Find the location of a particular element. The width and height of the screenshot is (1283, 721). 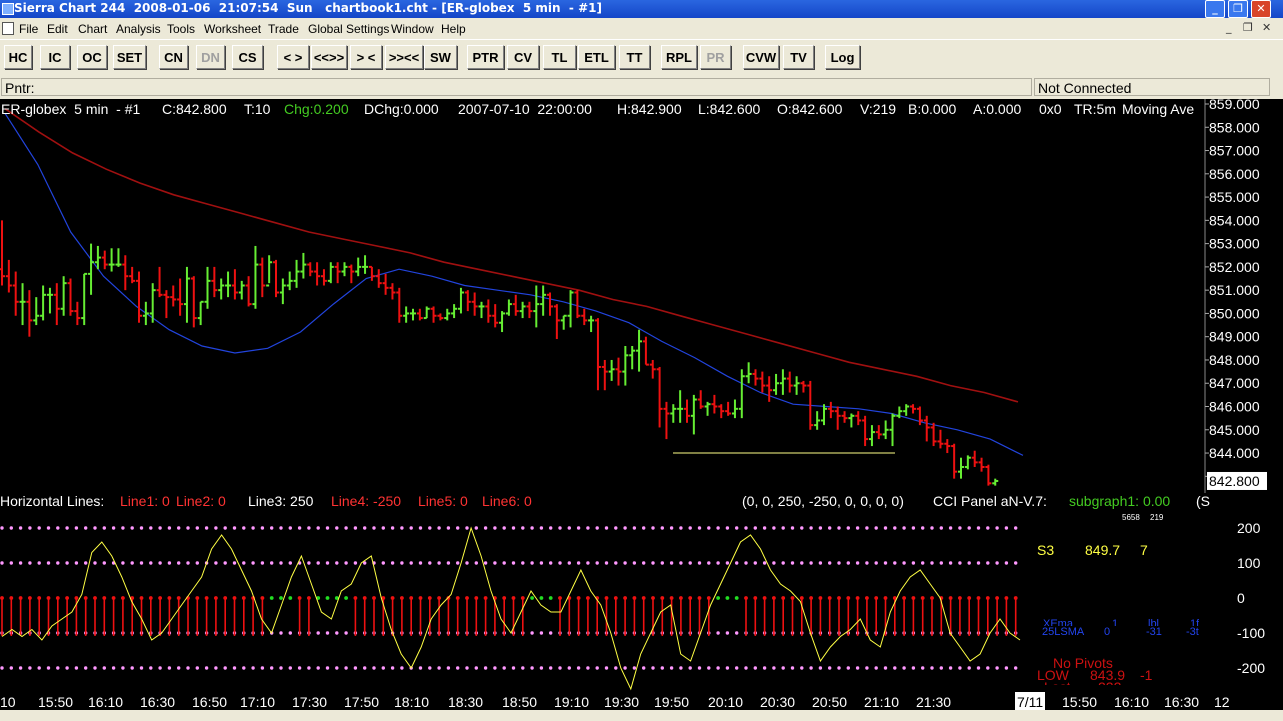

toolbar-button-xxx: < > is located at coordinates (293, 57).